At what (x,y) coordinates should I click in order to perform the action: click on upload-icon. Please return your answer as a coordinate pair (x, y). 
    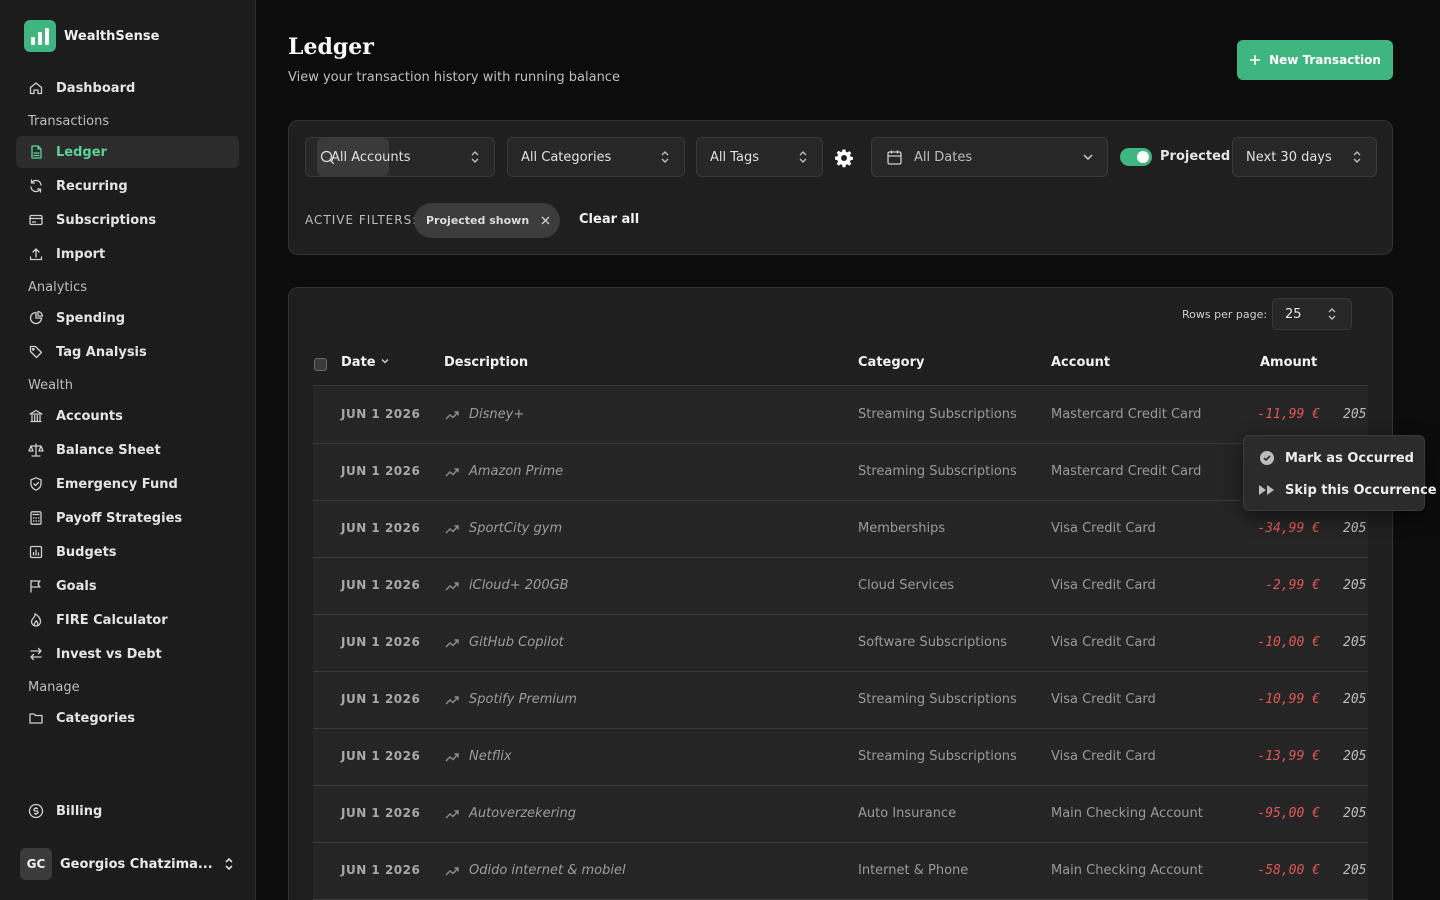
    Looking at the image, I should click on (36, 254).